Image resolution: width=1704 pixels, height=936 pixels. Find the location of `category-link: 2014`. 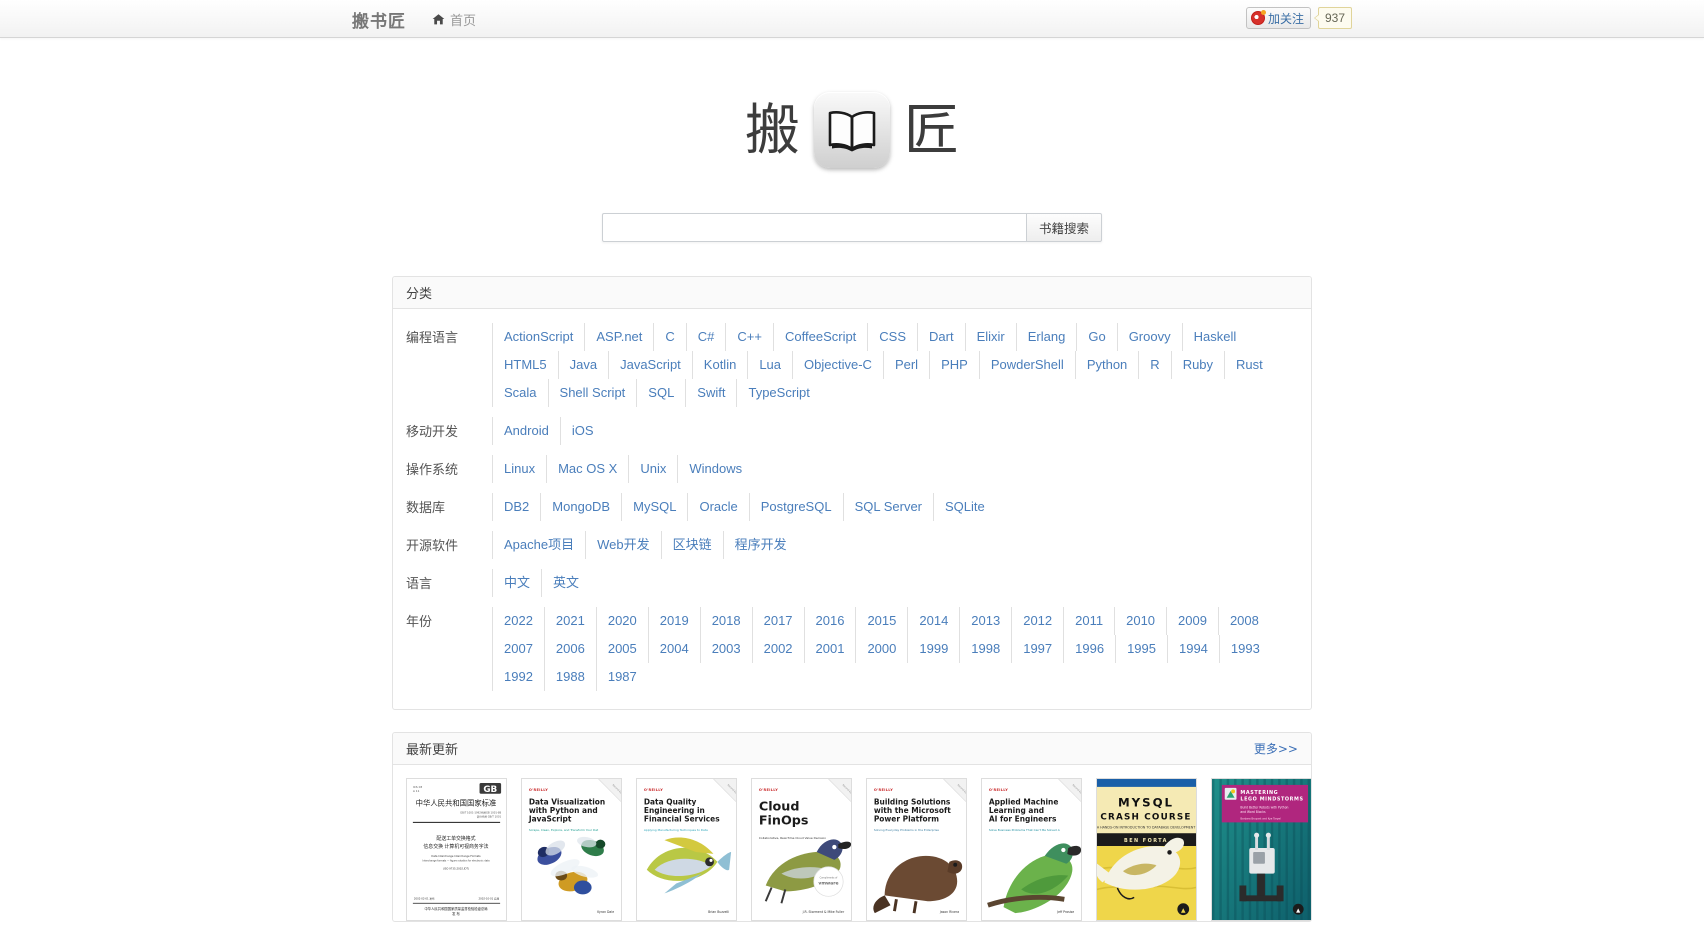

category-link: 2014 is located at coordinates (933, 621).